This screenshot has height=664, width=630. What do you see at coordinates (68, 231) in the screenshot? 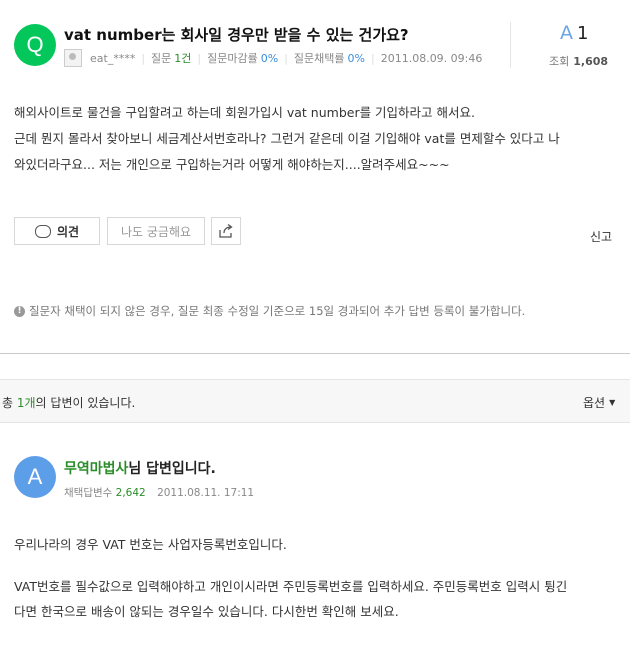
I see `opinion-label: 의견` at bounding box center [68, 231].